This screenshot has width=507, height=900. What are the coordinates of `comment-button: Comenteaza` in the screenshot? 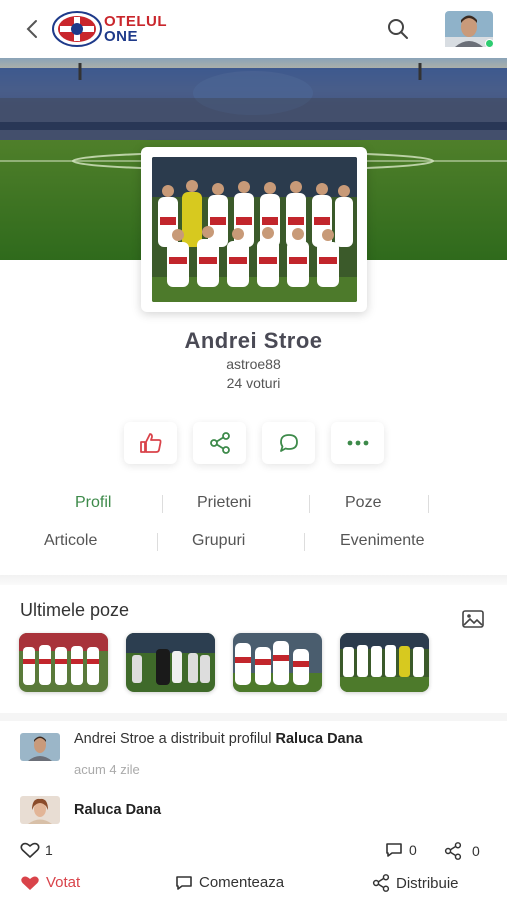 It's located at (229, 882).